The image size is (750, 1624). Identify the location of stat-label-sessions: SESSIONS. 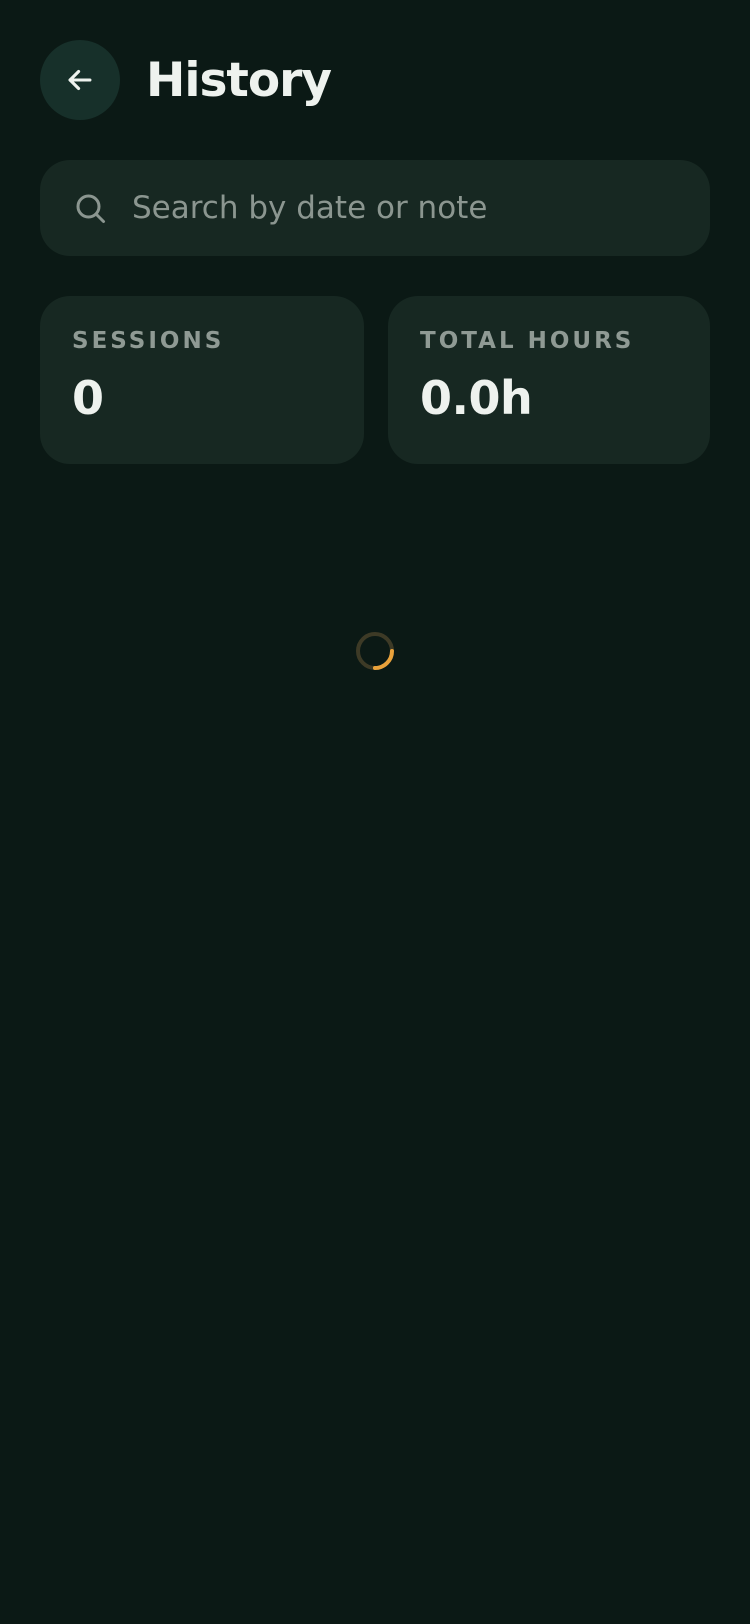
(148, 341).